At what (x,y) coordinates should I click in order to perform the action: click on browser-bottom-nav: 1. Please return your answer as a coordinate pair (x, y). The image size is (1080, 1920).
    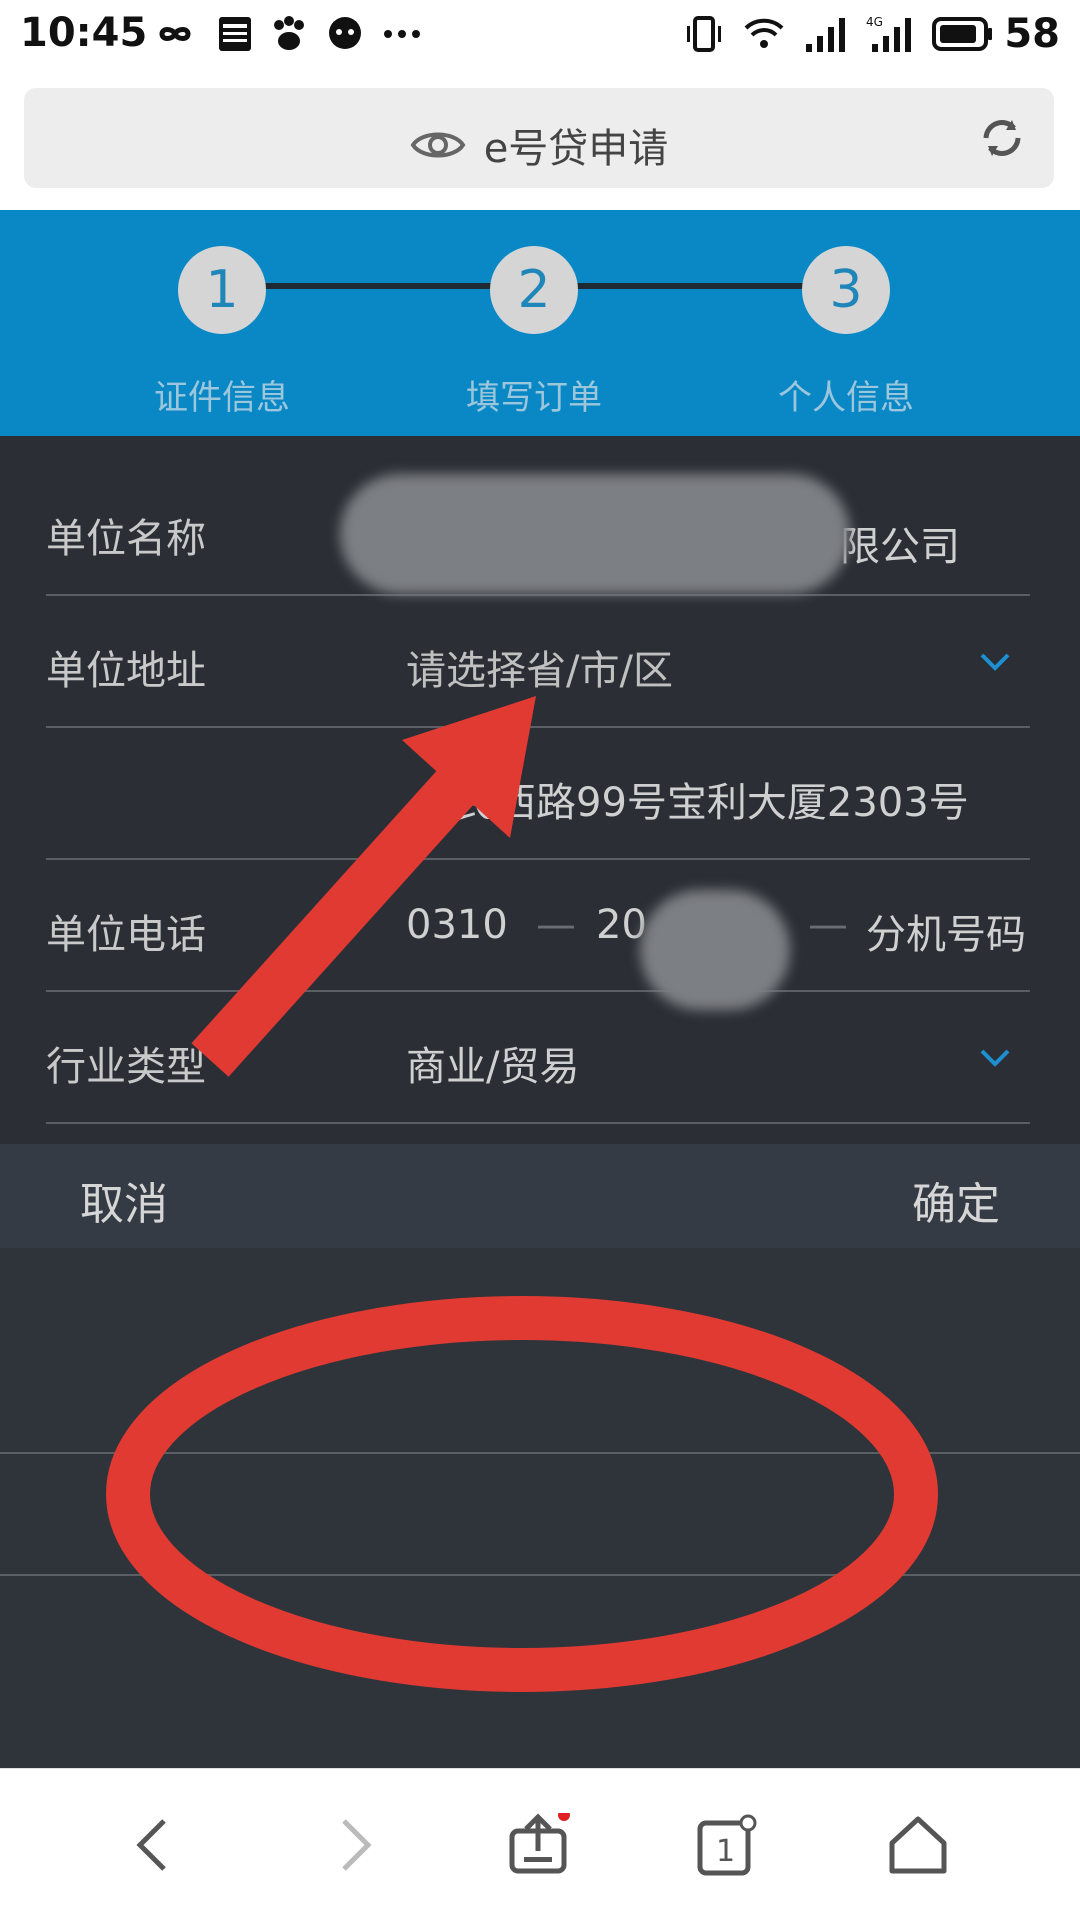
    Looking at the image, I should click on (540, 1844).